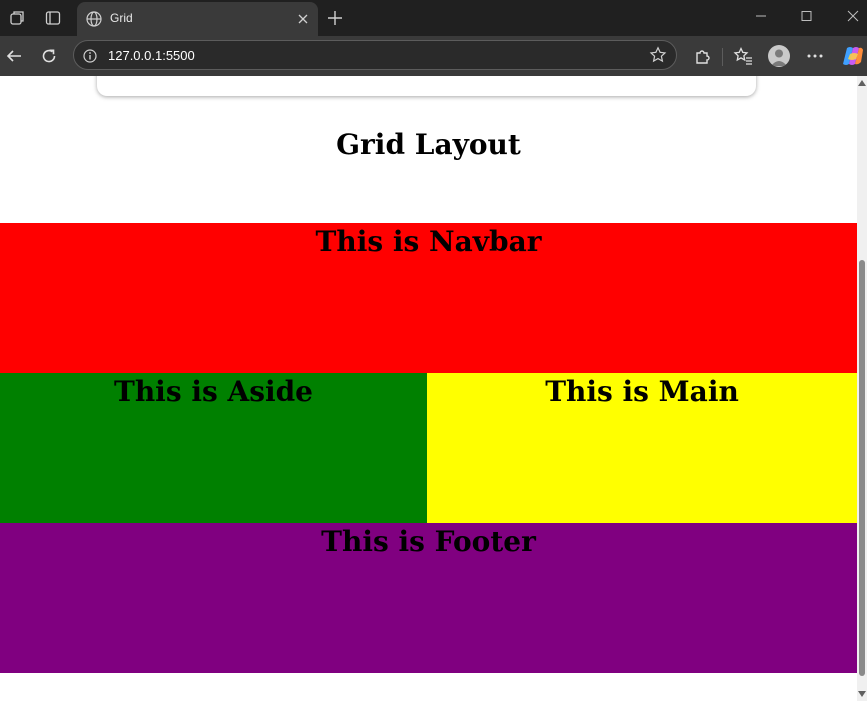  What do you see at coordinates (151, 55) in the screenshot?
I see `url-text: 127.0.0.1:5500` at bounding box center [151, 55].